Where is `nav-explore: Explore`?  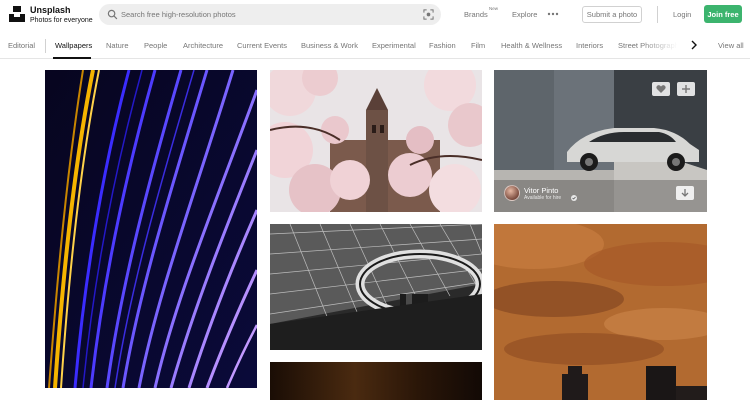 nav-explore: Explore is located at coordinates (524, 14).